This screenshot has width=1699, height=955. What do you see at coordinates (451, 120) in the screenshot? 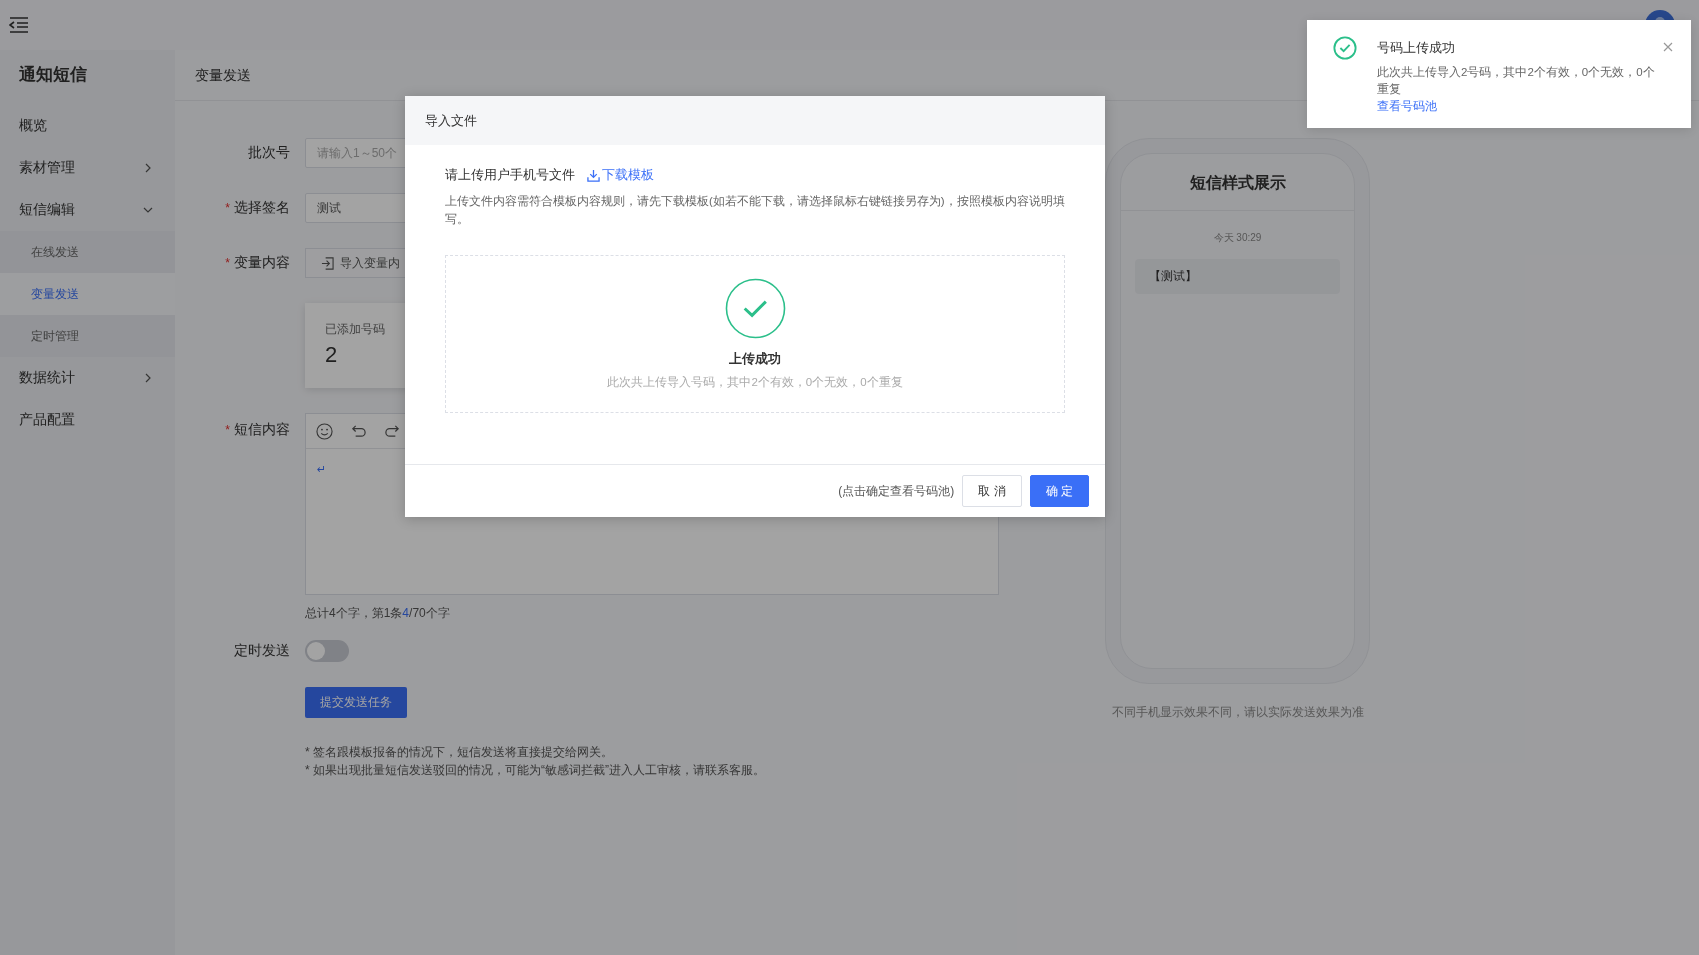
I see `dialog-title: 导入文件` at bounding box center [451, 120].